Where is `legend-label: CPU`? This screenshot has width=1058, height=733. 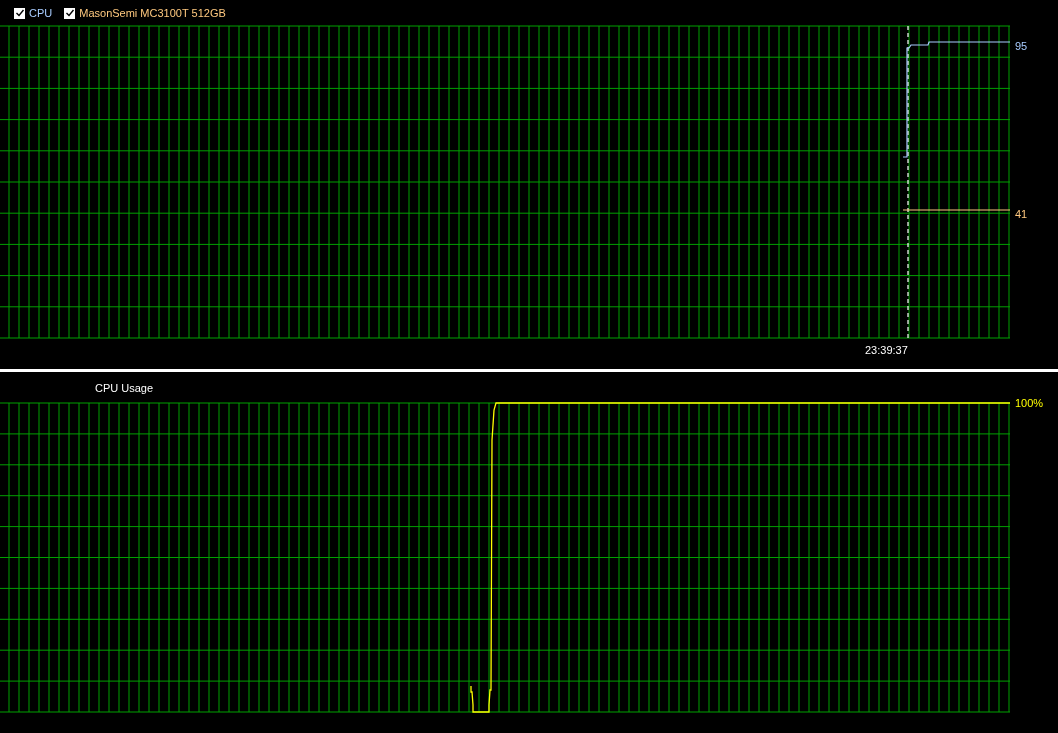
legend-label: CPU is located at coordinates (41, 13).